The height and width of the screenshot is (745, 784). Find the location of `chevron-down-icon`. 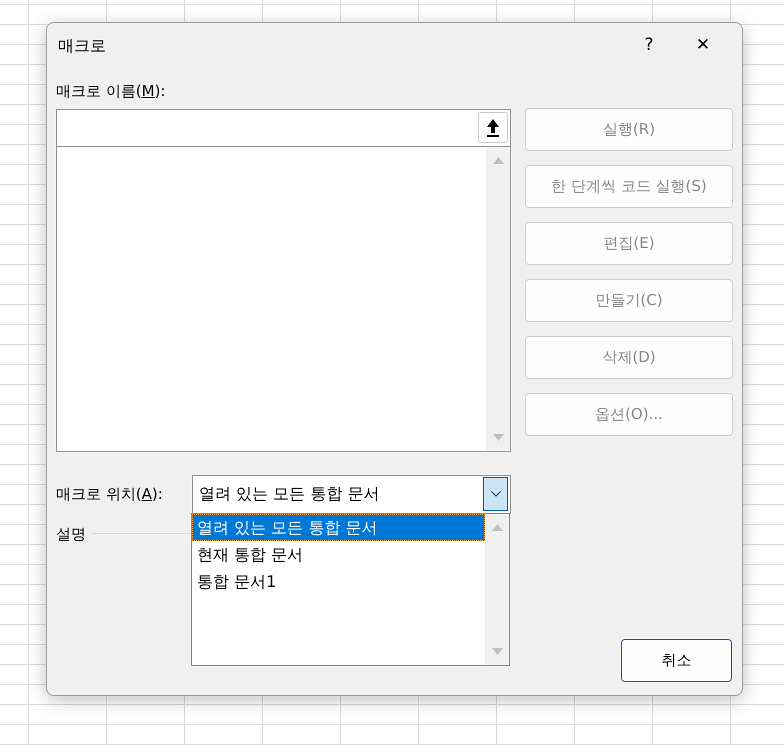

chevron-down-icon is located at coordinates (495, 494).